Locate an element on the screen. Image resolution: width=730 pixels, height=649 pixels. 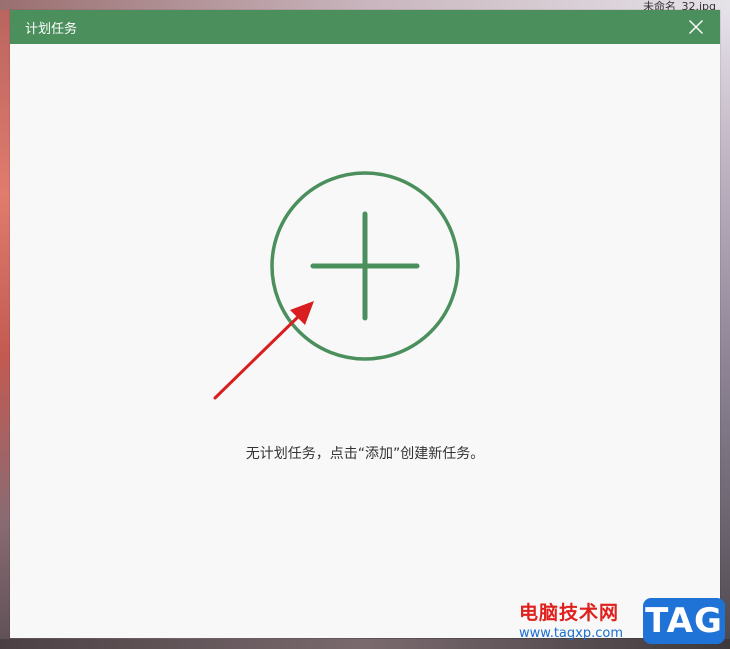
watermark-url: www.tagxp.com is located at coordinates (571, 633).